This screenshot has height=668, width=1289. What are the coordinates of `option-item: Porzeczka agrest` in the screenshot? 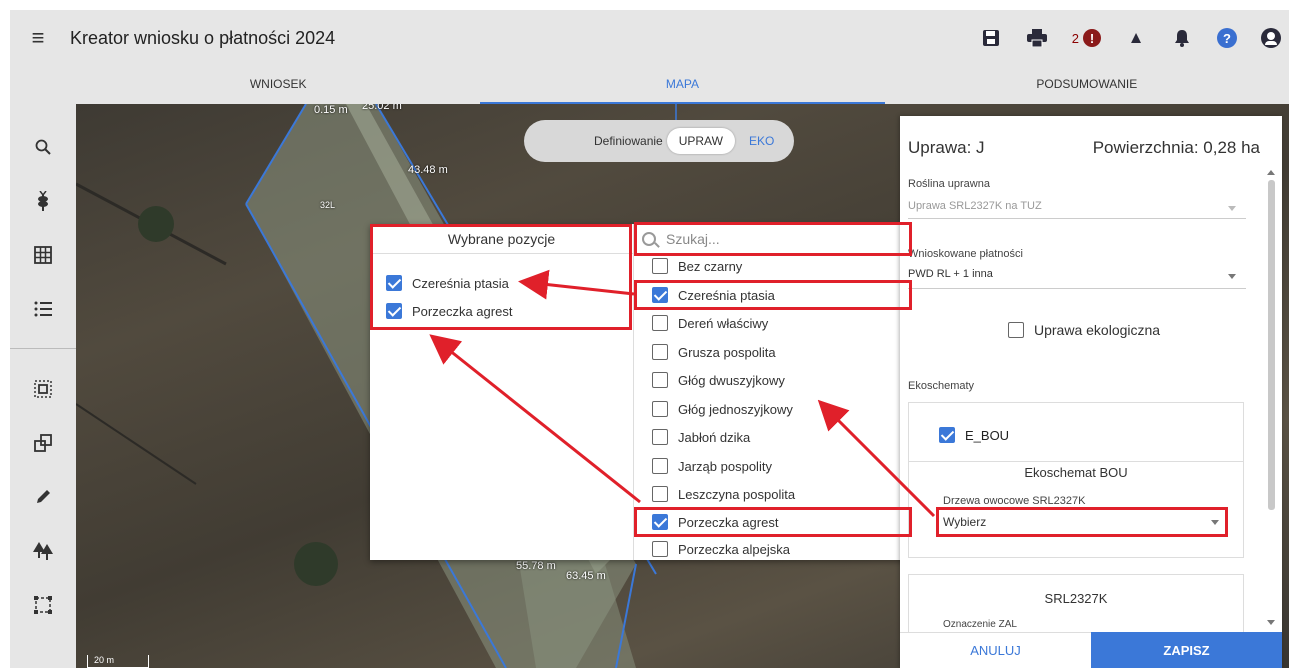 It's located at (715, 522).